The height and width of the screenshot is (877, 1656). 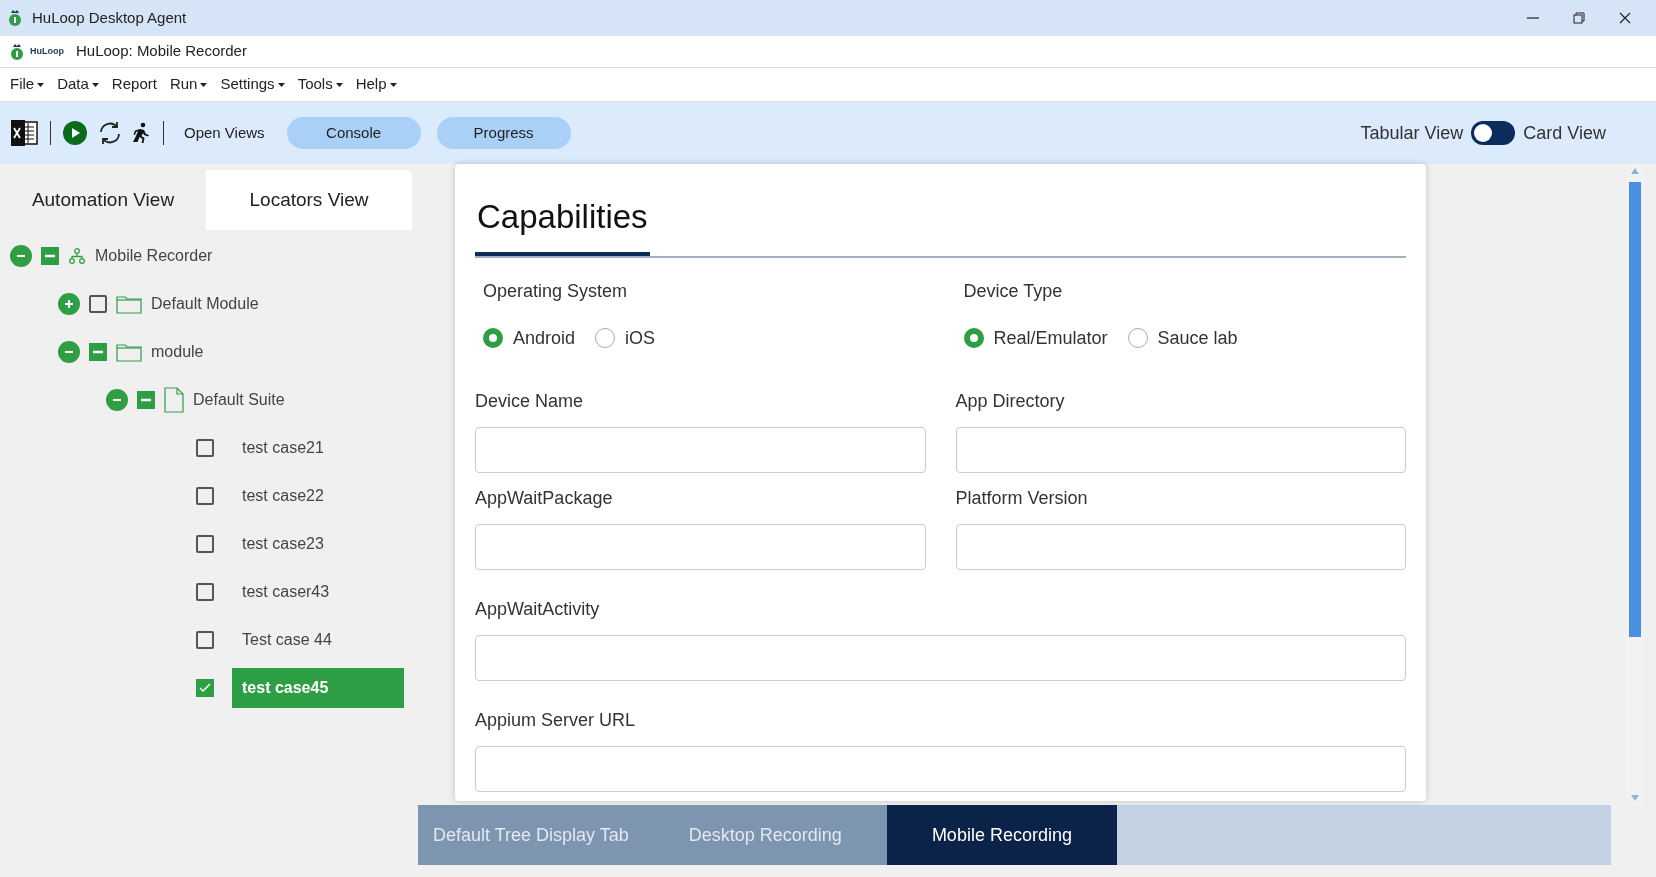 What do you see at coordinates (1493, 133) in the screenshot?
I see `view-toggle` at bounding box center [1493, 133].